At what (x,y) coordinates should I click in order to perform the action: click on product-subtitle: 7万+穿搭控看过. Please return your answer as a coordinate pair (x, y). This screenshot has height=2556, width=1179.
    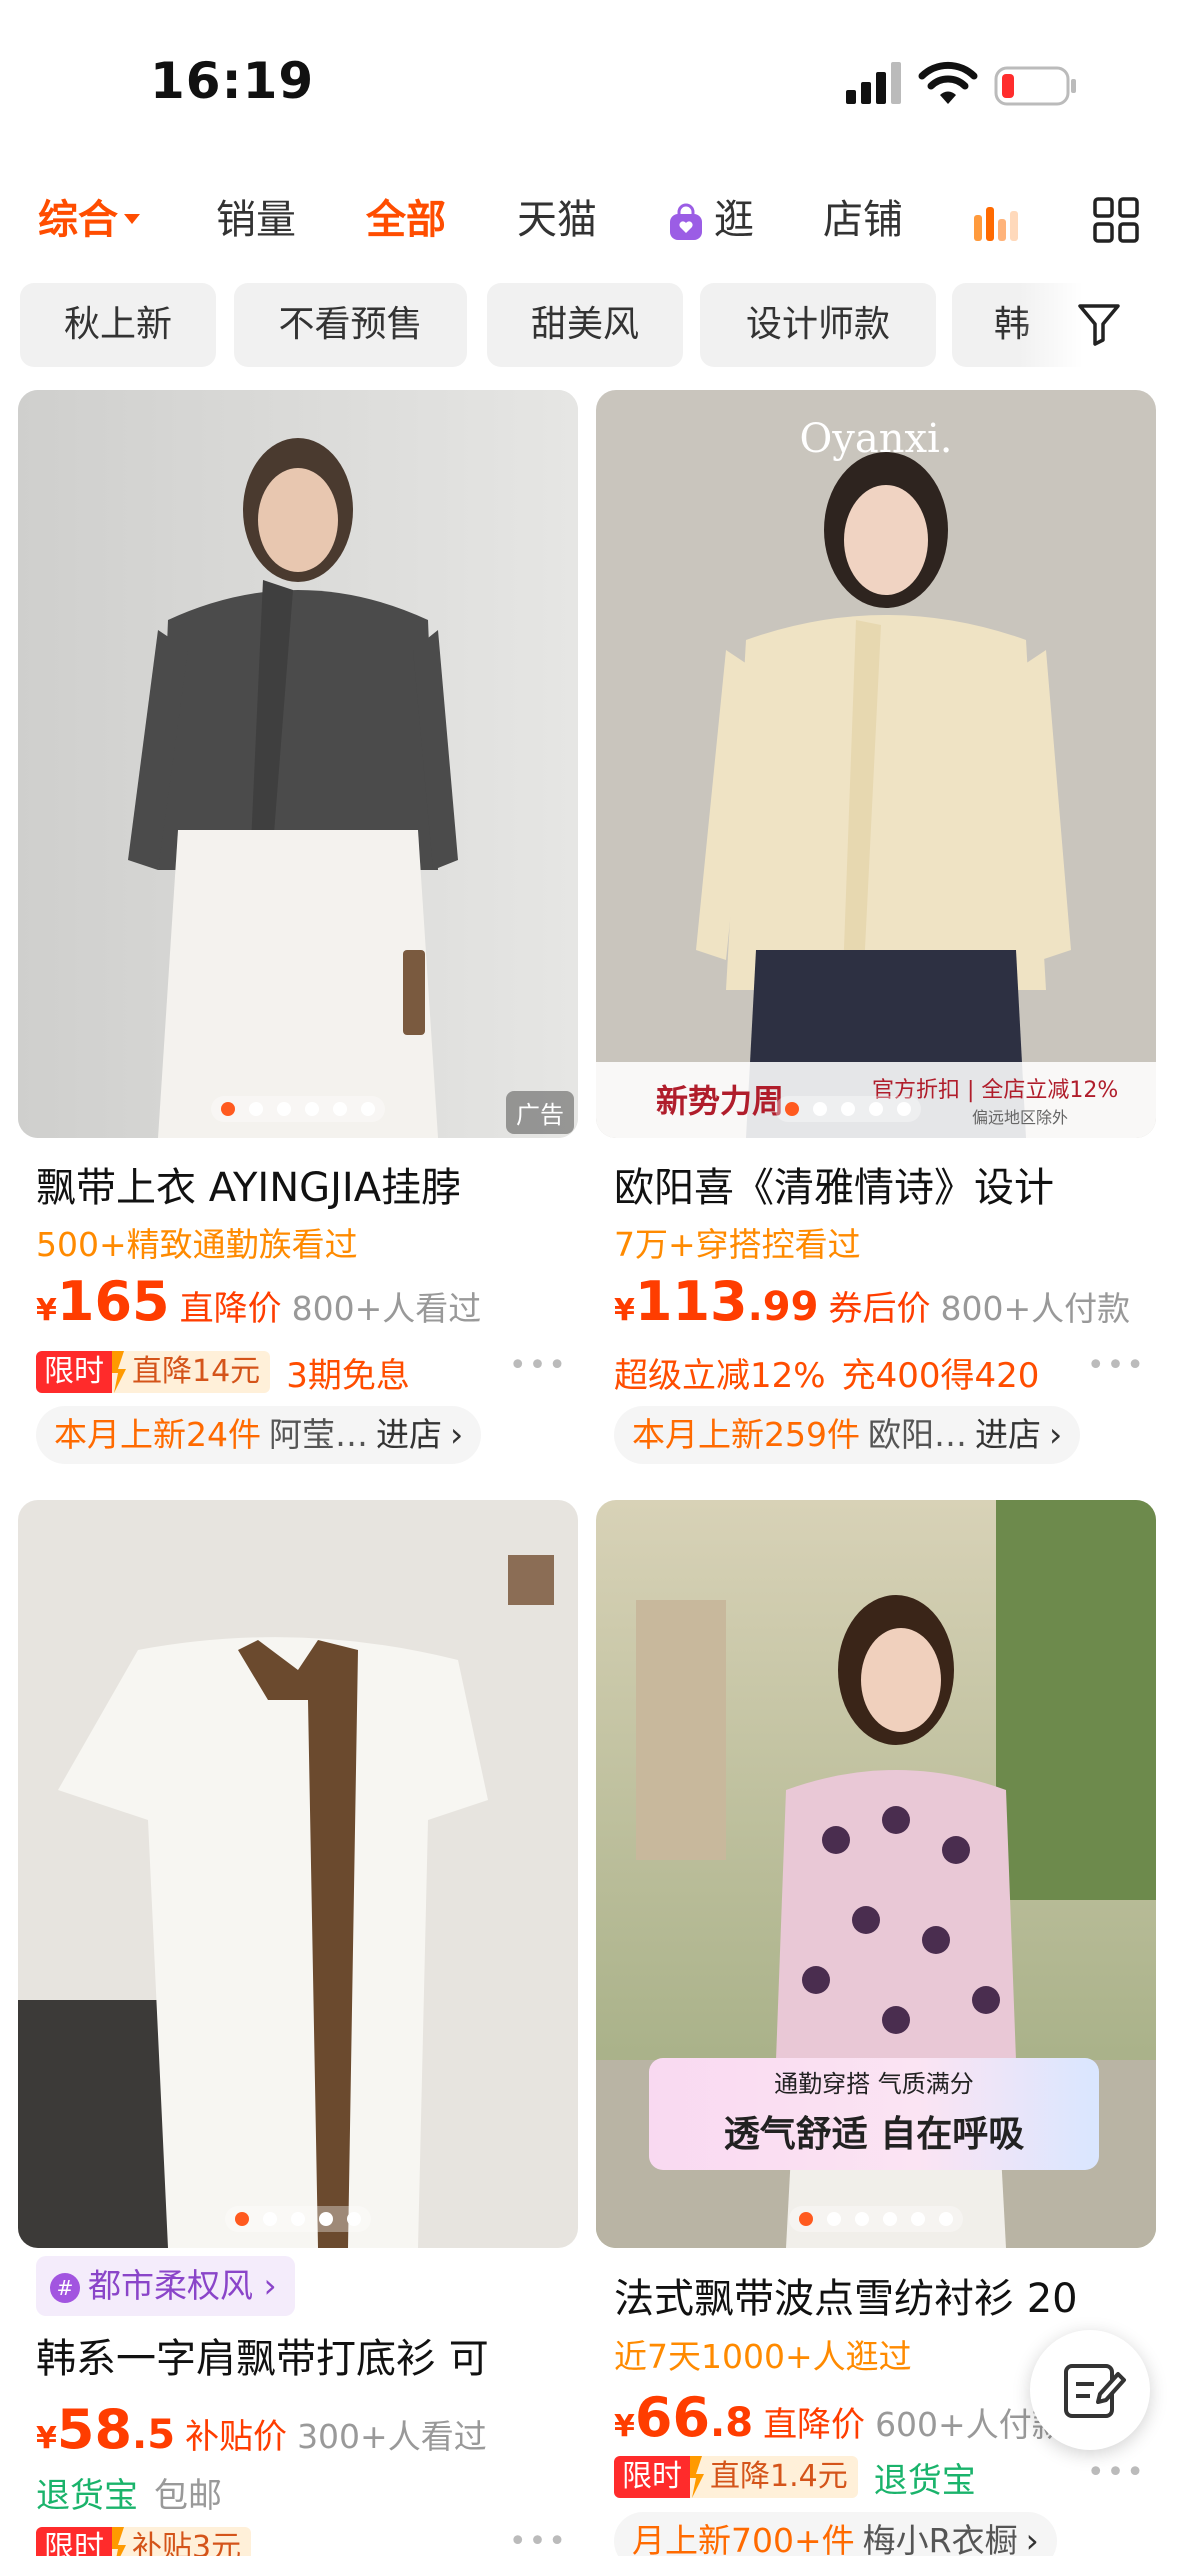
    Looking at the image, I should click on (737, 1244).